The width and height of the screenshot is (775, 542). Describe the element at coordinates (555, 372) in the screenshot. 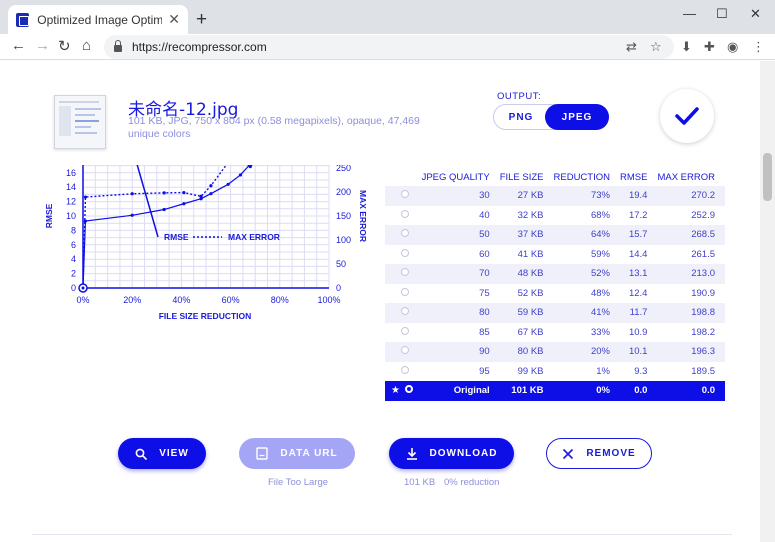

I see `table-row: 95 99 KB 1% 9.3 189.5` at that location.